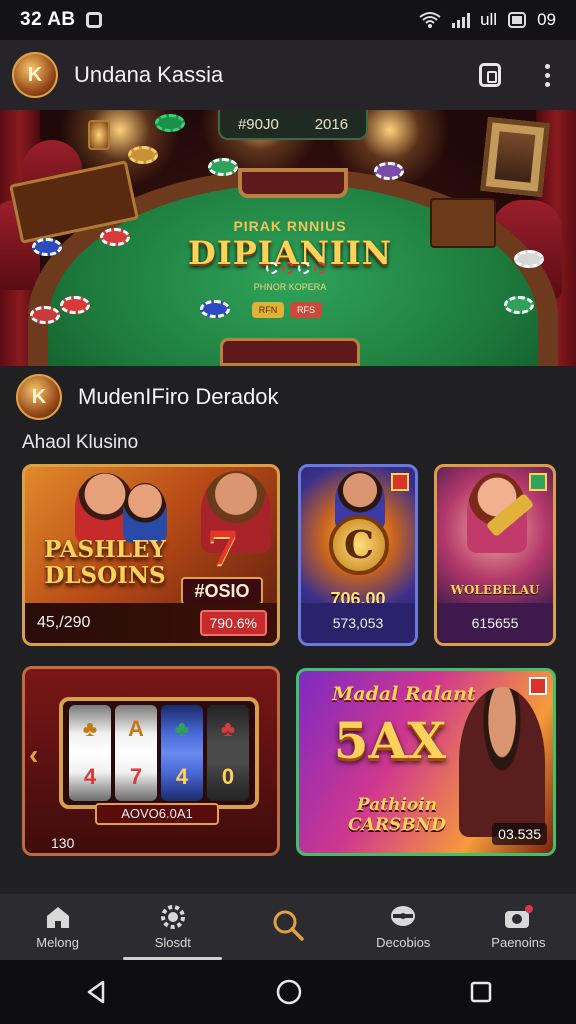 Image resolution: width=576 pixels, height=1024 pixels. Describe the element at coordinates (403, 916) in the screenshot. I see `dice-icon` at that location.